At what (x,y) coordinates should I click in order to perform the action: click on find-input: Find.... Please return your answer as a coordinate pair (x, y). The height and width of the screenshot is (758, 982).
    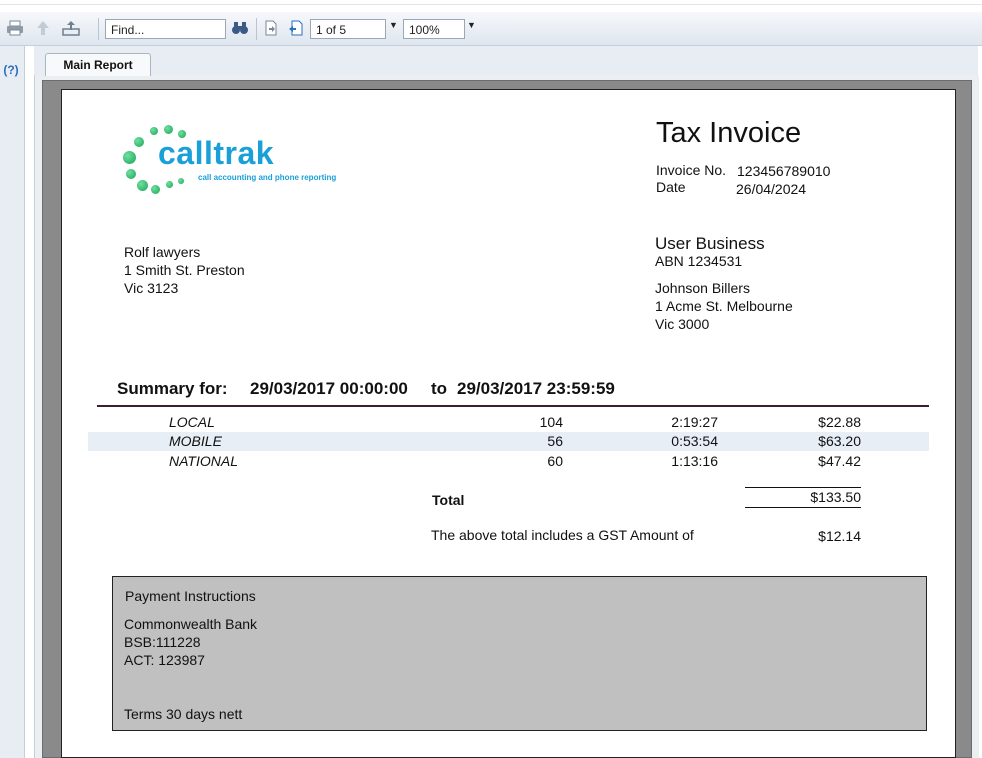
    Looking at the image, I should click on (165, 29).